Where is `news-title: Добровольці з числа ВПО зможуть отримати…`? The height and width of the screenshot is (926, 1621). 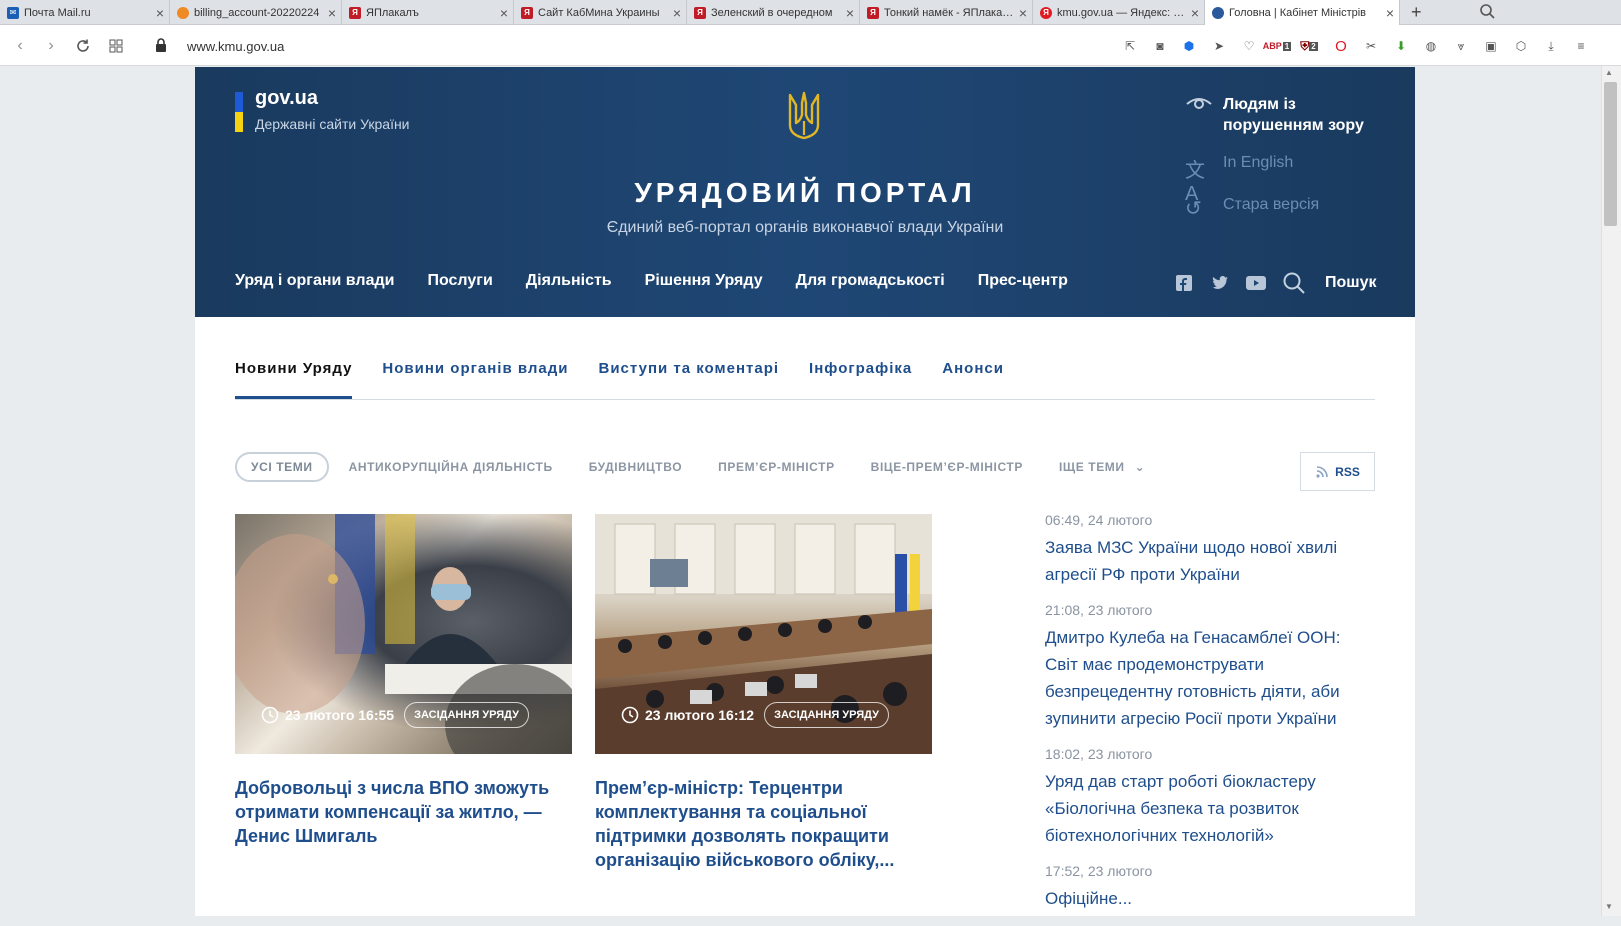 news-title: Добровольці з числа ВПО зможуть отримати… is located at coordinates (403, 812).